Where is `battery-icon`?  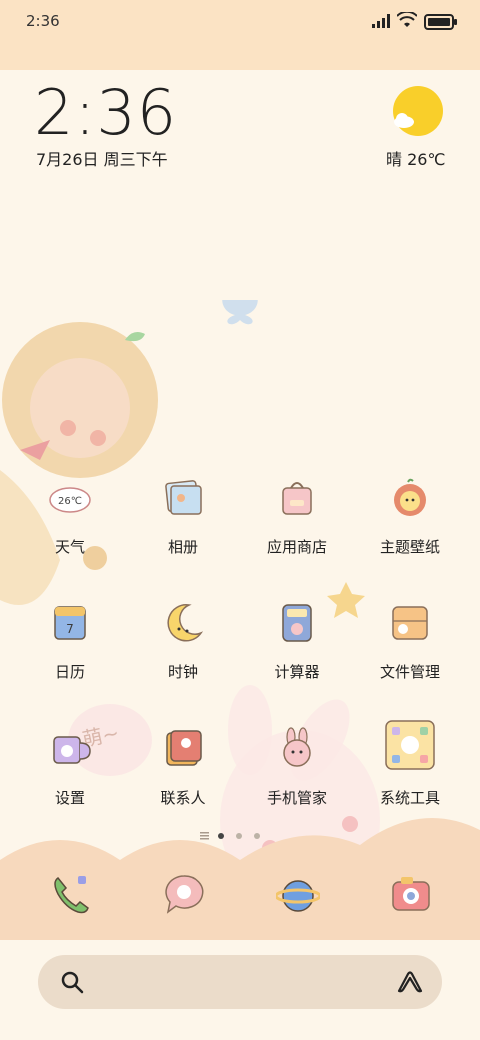
battery-icon is located at coordinates (440, 22).